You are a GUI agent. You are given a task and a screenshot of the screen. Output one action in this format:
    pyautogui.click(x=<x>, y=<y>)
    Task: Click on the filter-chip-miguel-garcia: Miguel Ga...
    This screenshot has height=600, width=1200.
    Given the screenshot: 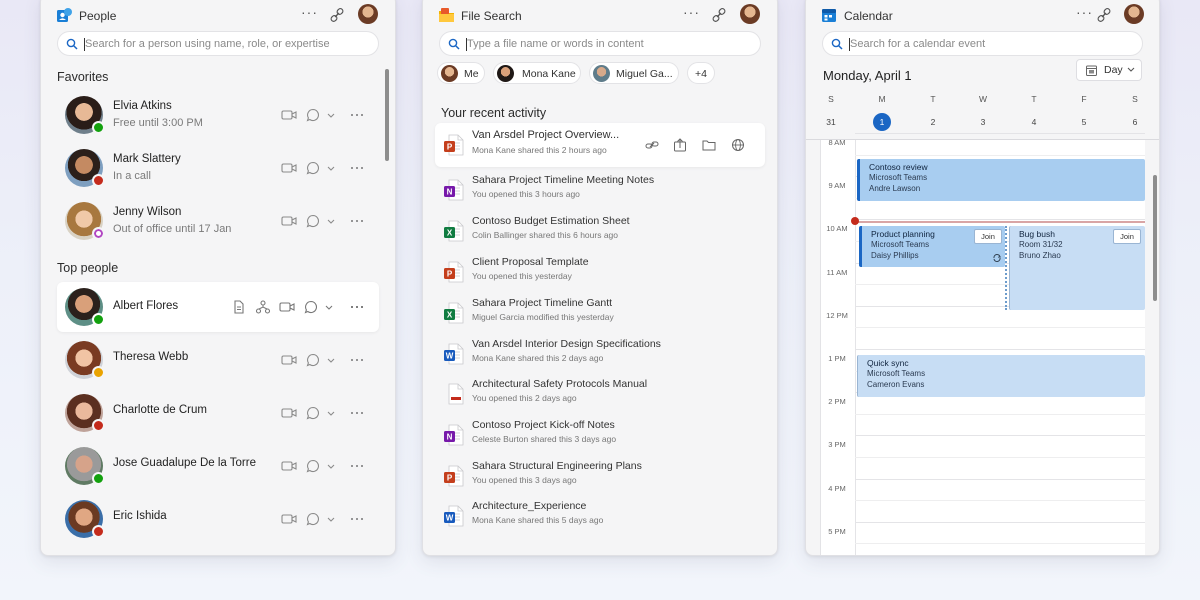 What is the action you would take?
    pyautogui.click(x=634, y=73)
    